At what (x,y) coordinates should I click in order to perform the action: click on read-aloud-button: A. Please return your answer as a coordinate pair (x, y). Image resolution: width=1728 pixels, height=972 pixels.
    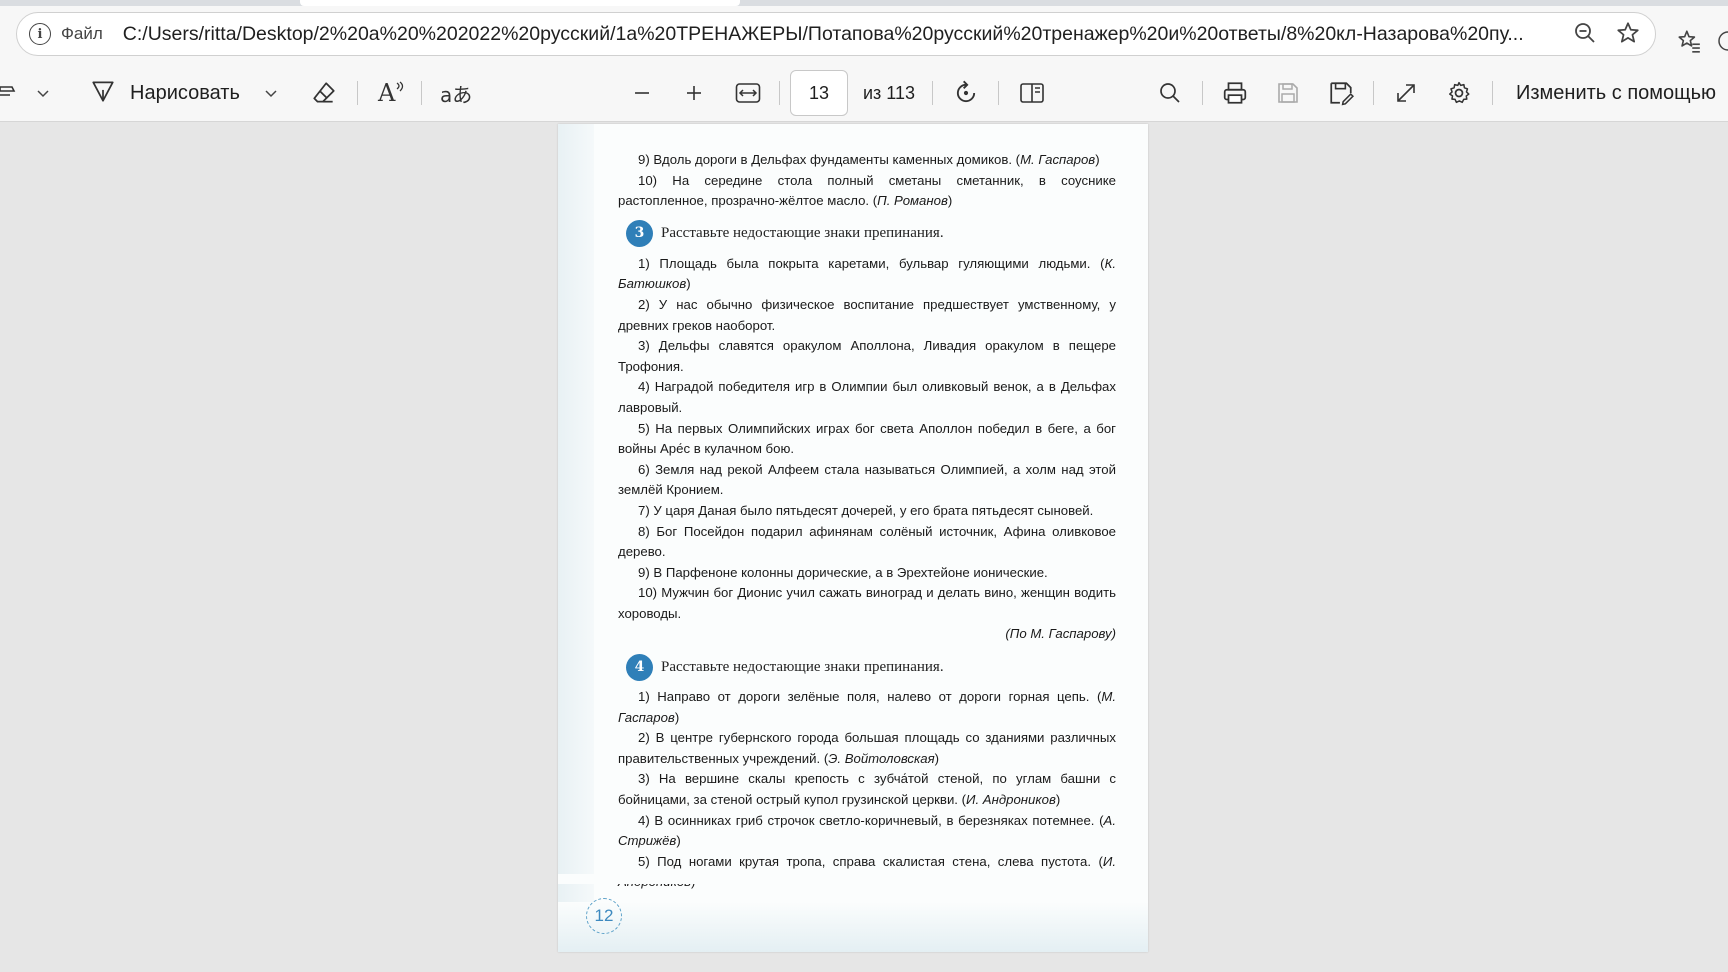
    Looking at the image, I should click on (391, 93).